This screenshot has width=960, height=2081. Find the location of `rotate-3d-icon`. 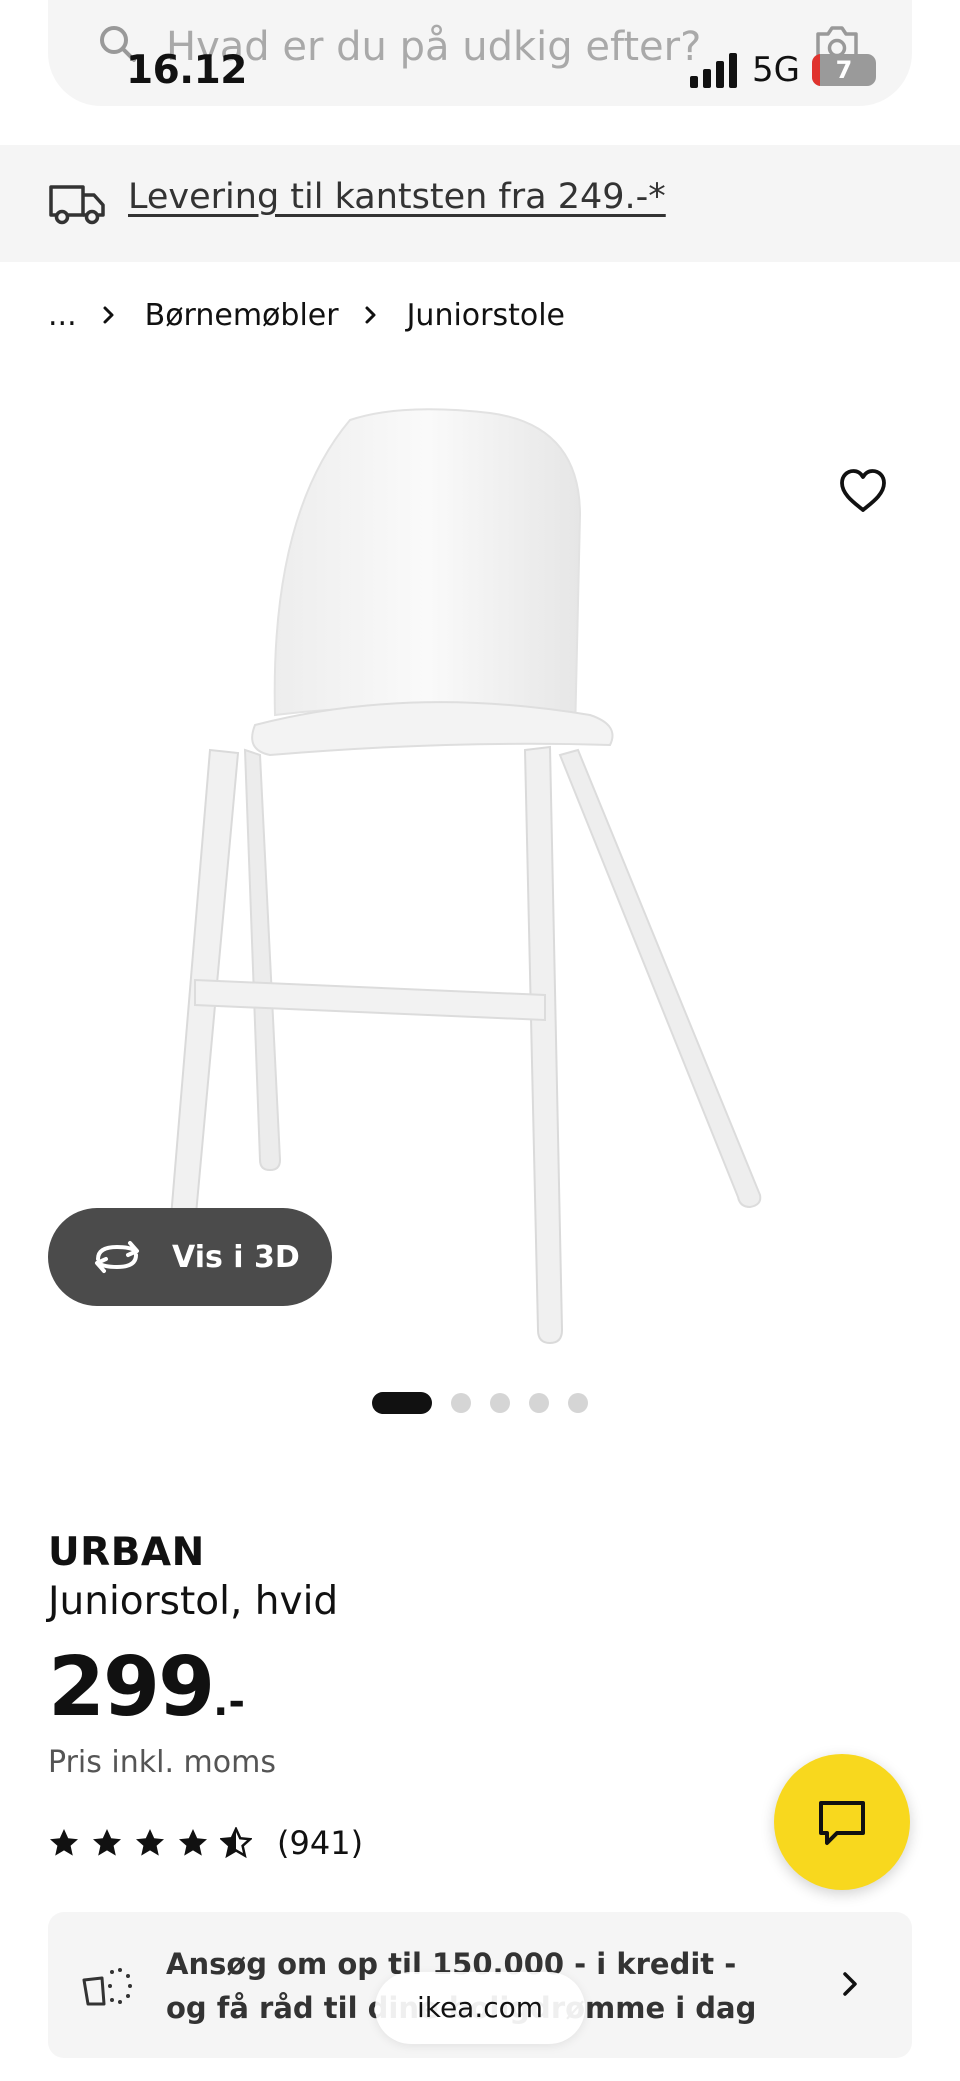

rotate-3d-icon is located at coordinates (117, 1257).